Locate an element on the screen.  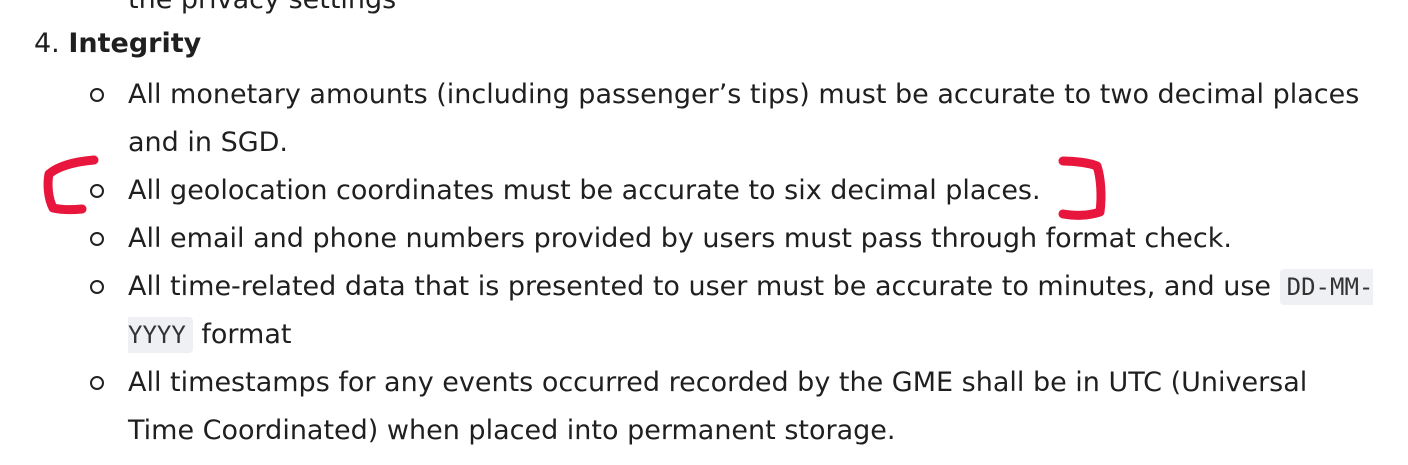
list-number: 4. is located at coordinates (47, 43).